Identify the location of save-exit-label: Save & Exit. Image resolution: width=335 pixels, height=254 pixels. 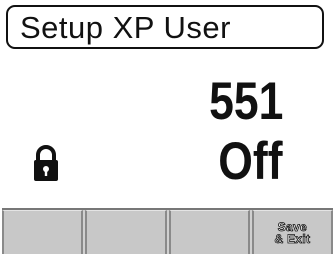
(292, 233).